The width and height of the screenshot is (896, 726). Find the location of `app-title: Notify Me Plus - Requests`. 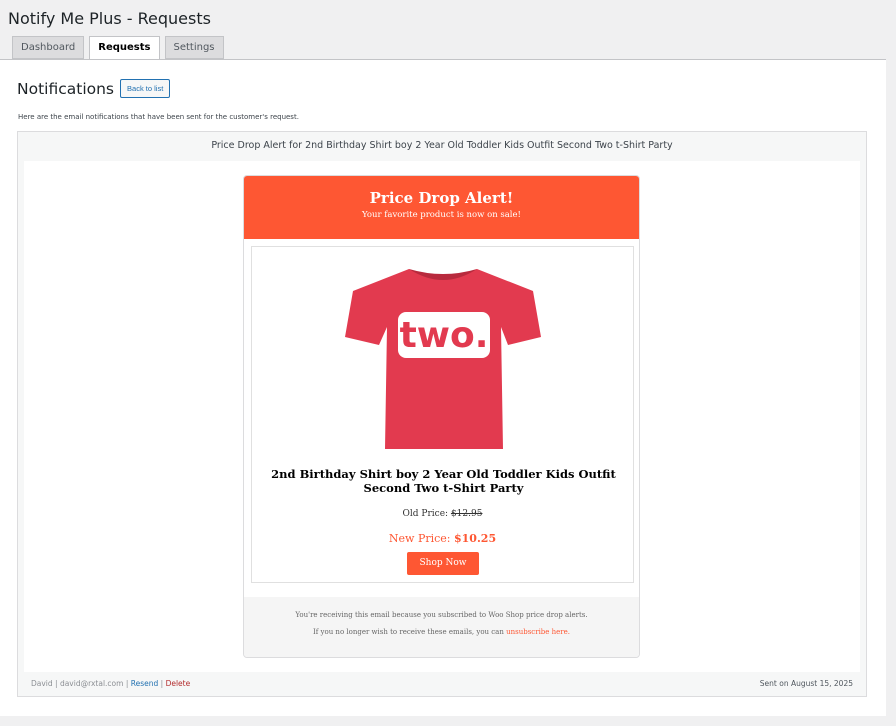

app-title: Notify Me Plus - Requests is located at coordinates (109, 18).